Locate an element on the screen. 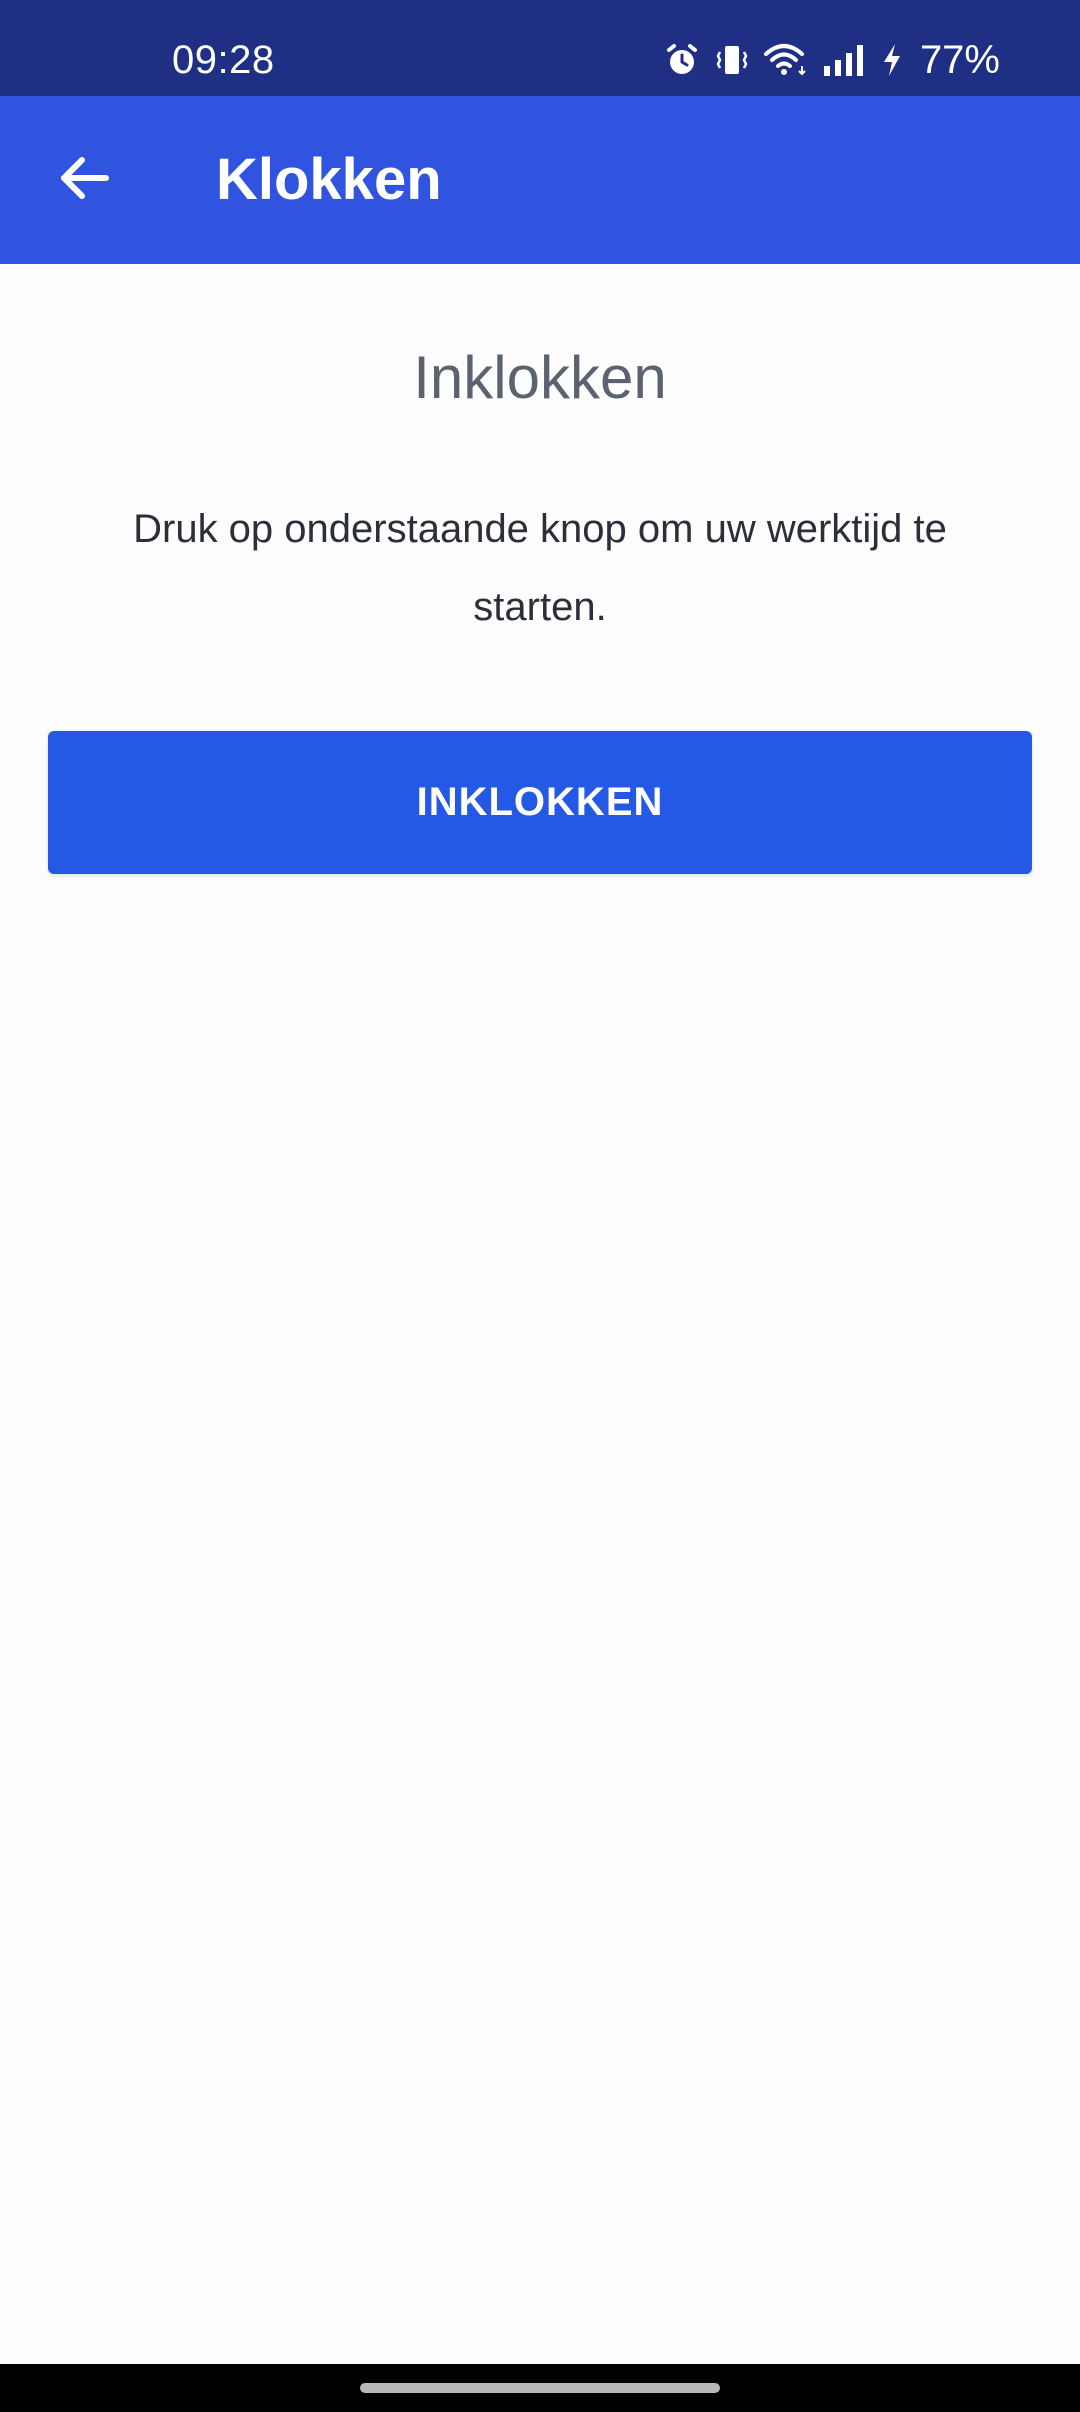  charging-icon is located at coordinates (892, 60).